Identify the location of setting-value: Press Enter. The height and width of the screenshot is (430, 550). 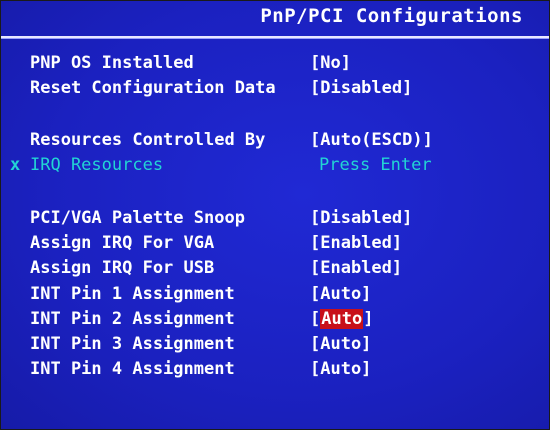
(375, 165).